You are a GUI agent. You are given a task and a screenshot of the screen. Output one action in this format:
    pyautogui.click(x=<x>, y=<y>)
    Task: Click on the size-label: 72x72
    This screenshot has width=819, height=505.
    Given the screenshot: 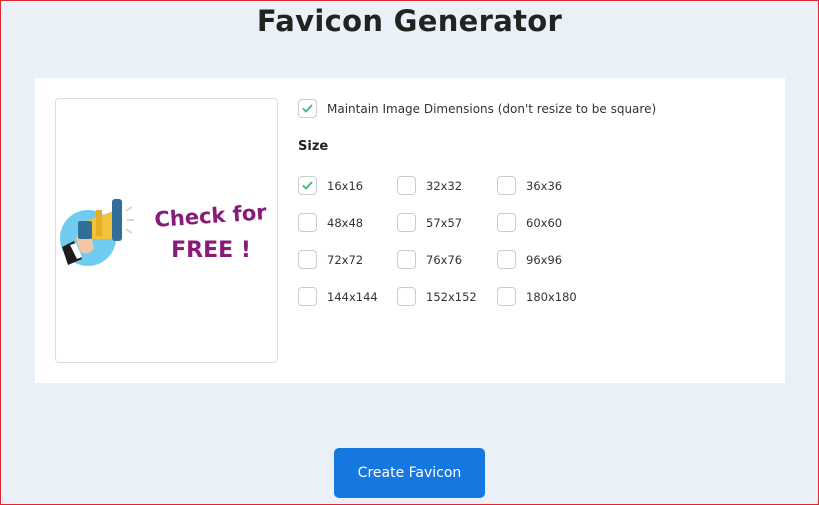 What is the action you would take?
    pyautogui.click(x=345, y=259)
    